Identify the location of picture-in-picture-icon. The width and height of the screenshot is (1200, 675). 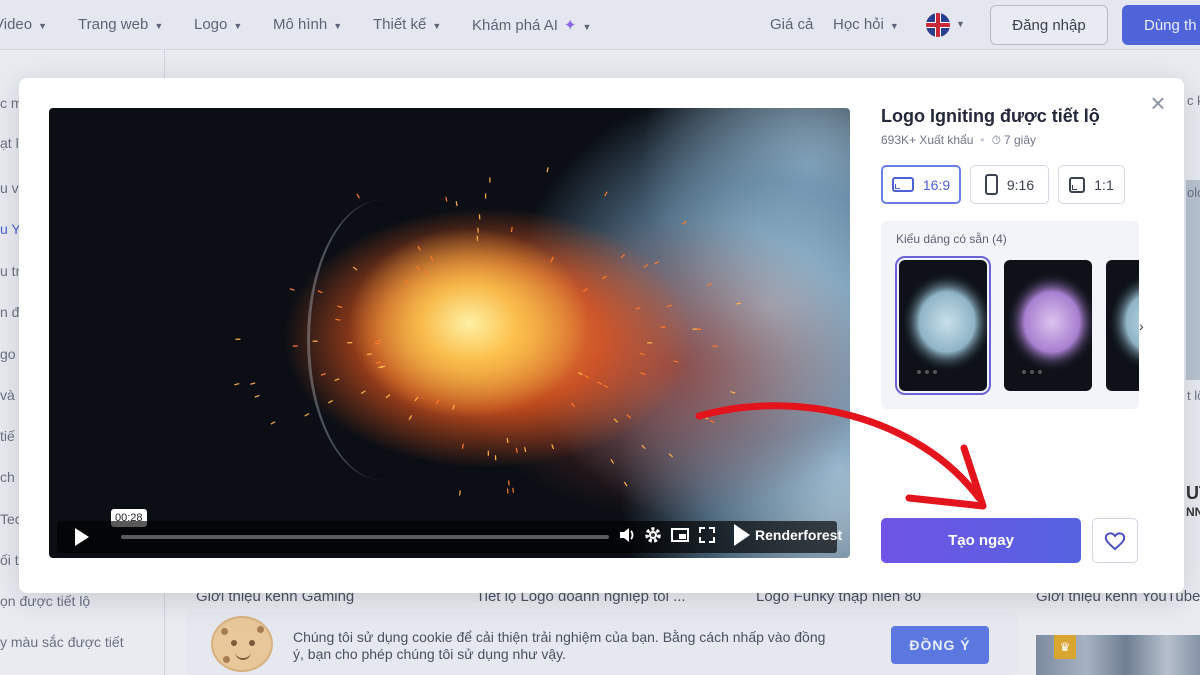
(680, 537).